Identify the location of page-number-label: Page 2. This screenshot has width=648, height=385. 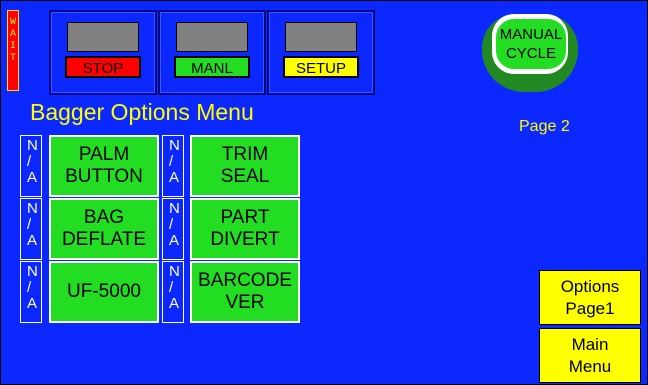
(544, 126).